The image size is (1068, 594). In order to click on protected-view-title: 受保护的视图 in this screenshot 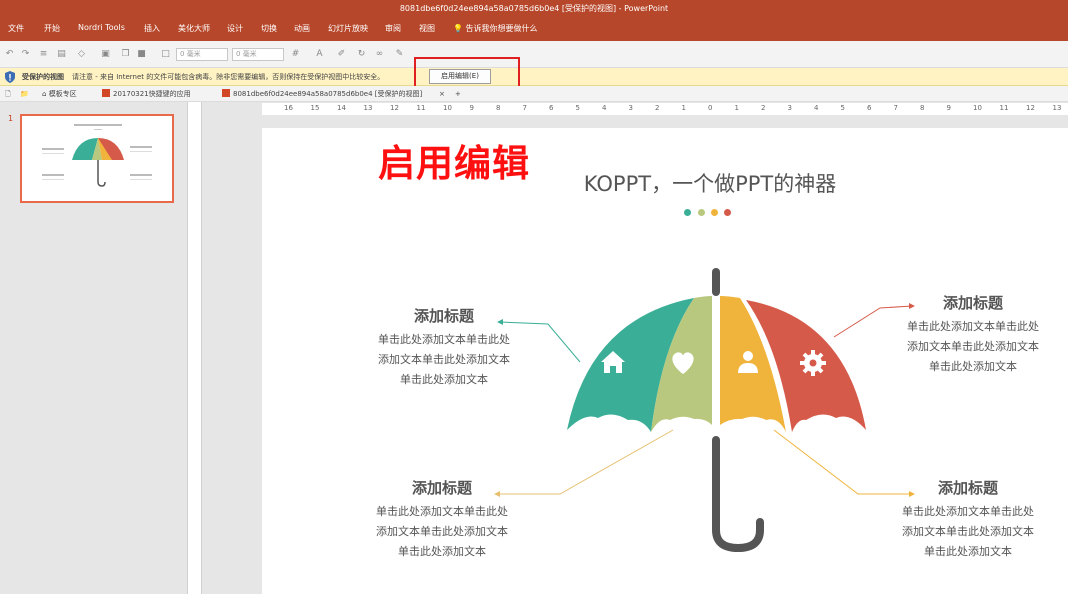, I will do `click(43, 77)`.